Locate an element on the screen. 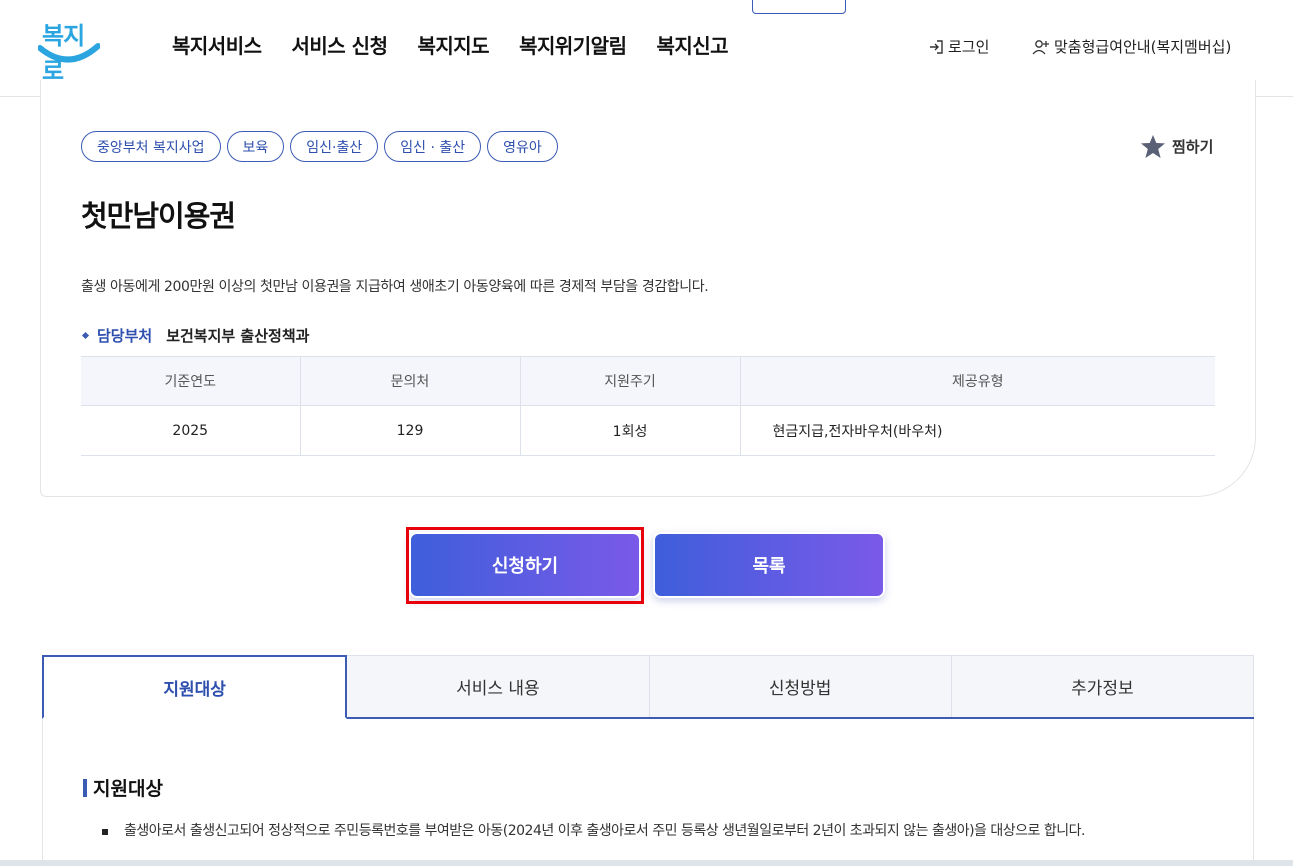 The width and height of the screenshot is (1293, 866). login-label: 로그인 is located at coordinates (969, 47).